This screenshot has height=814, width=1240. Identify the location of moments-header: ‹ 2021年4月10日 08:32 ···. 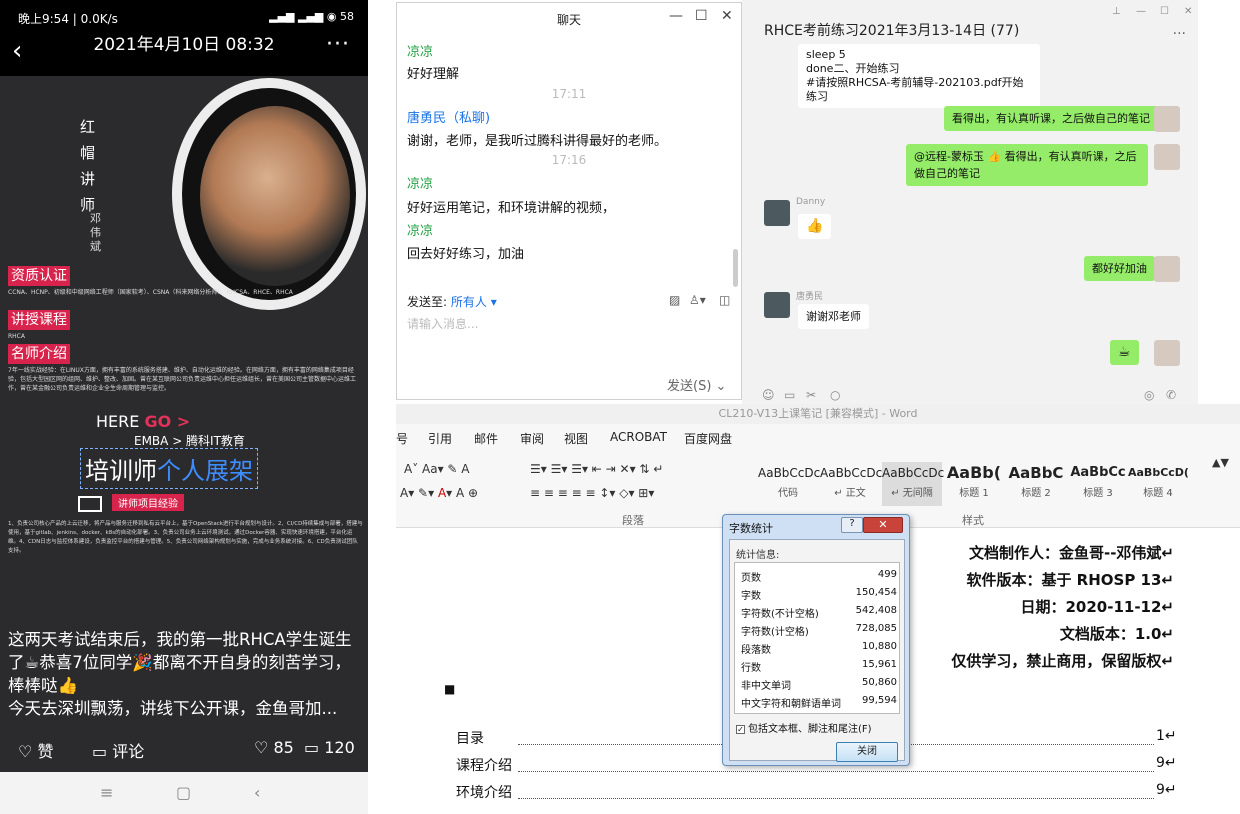
(184, 55).